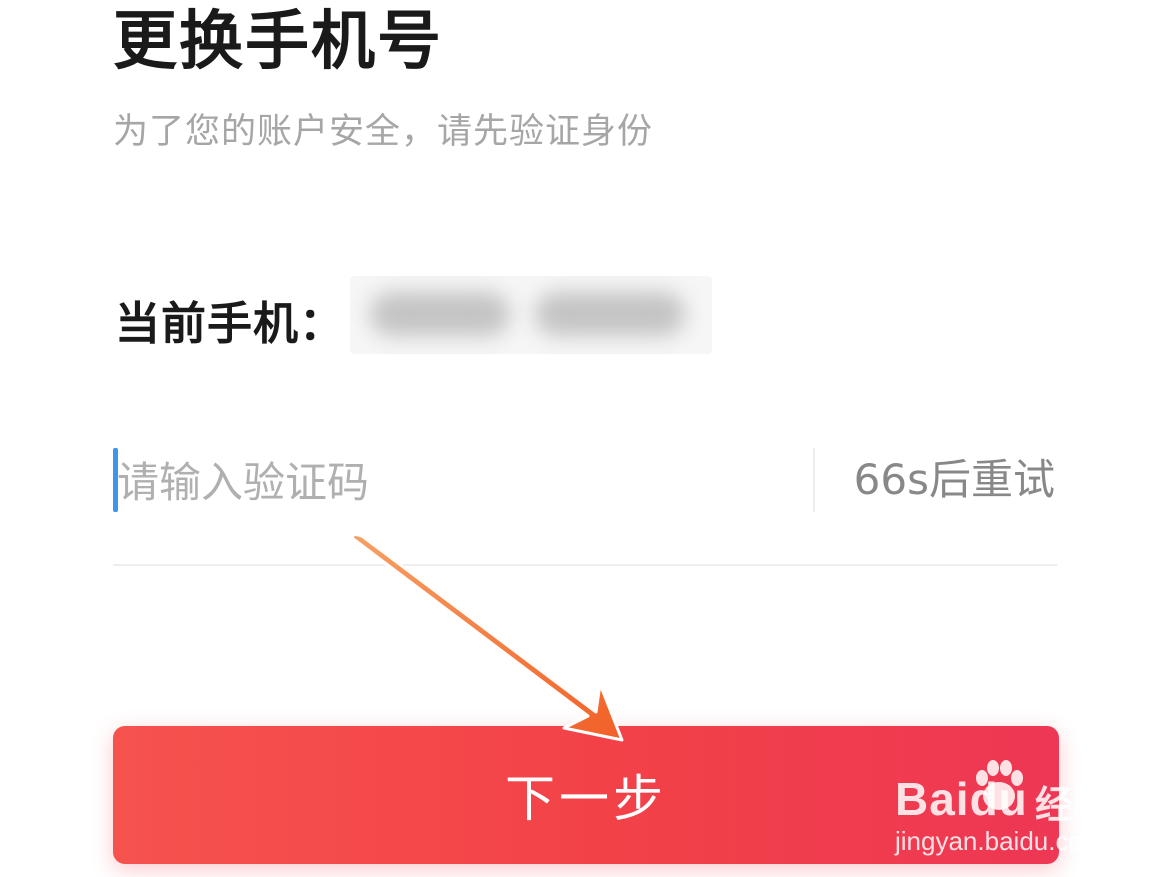 The height and width of the screenshot is (877, 1170). Describe the element at coordinates (115, 480) in the screenshot. I see `text-caret` at that location.